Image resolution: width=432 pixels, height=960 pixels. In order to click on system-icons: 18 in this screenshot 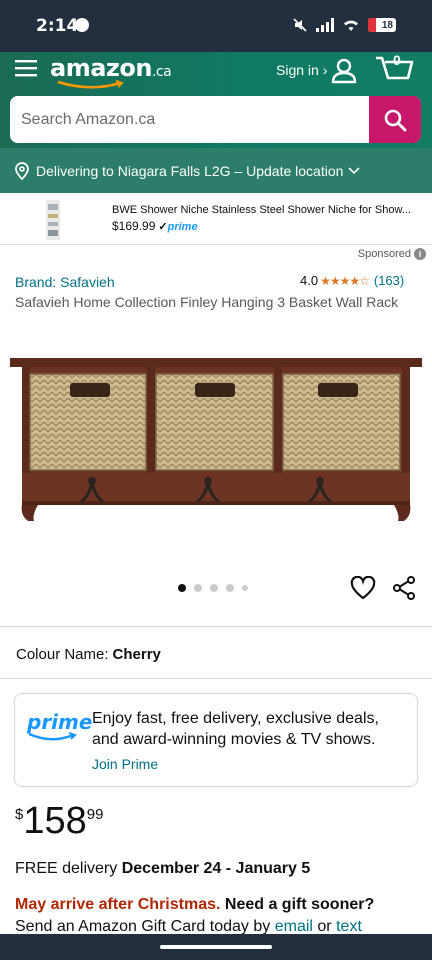, I will do `click(344, 25)`.